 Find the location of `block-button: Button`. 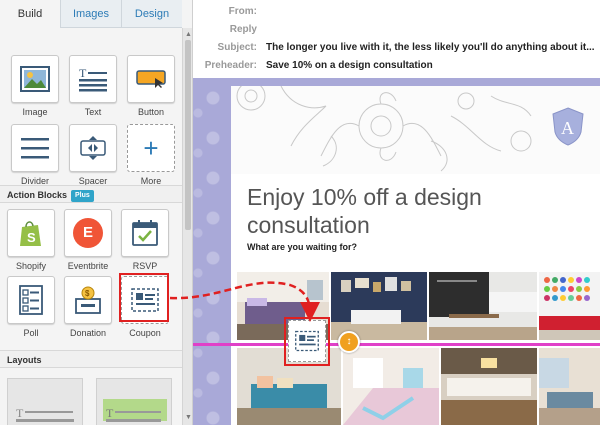

block-button: Button is located at coordinates (151, 87).